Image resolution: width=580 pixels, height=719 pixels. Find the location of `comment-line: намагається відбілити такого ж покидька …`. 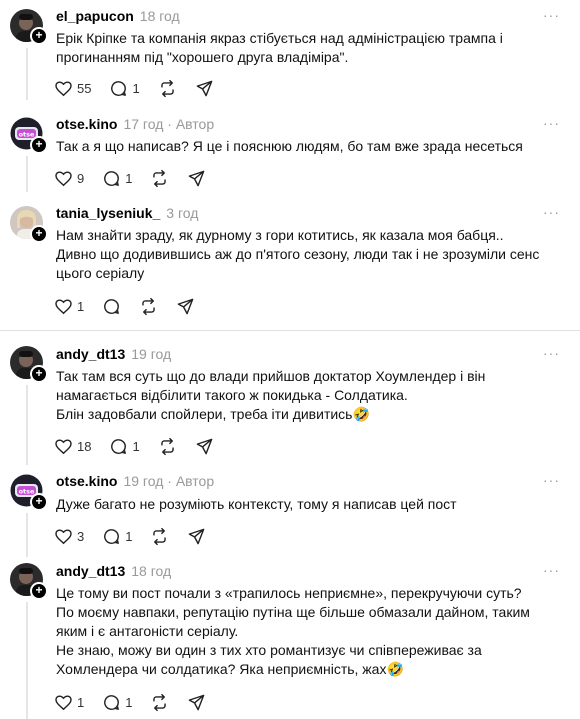

comment-line: намагається відбілити такого ж покидька … is located at coordinates (232, 395).